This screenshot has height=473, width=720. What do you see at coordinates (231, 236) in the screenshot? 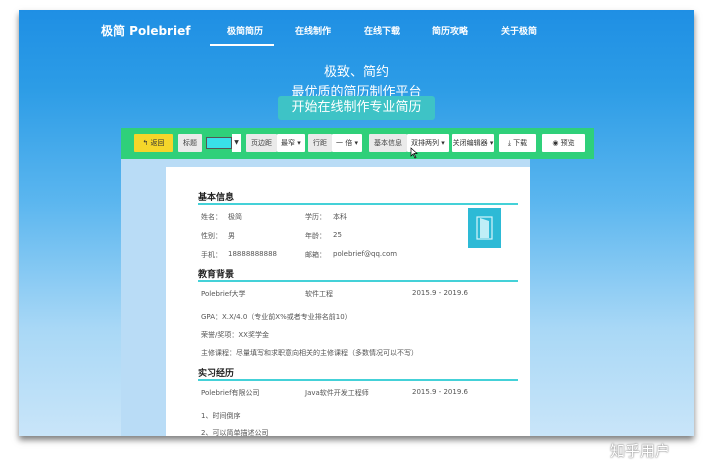
I see `gender-value: 男` at bounding box center [231, 236].